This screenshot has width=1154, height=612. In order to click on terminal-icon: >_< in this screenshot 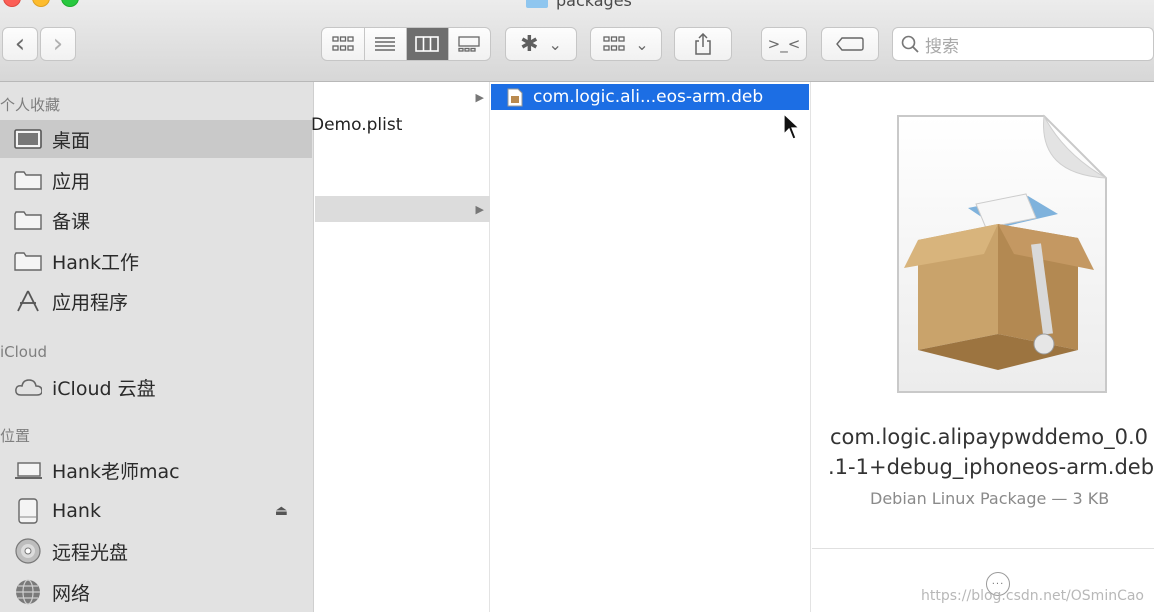, I will do `click(784, 44)`.